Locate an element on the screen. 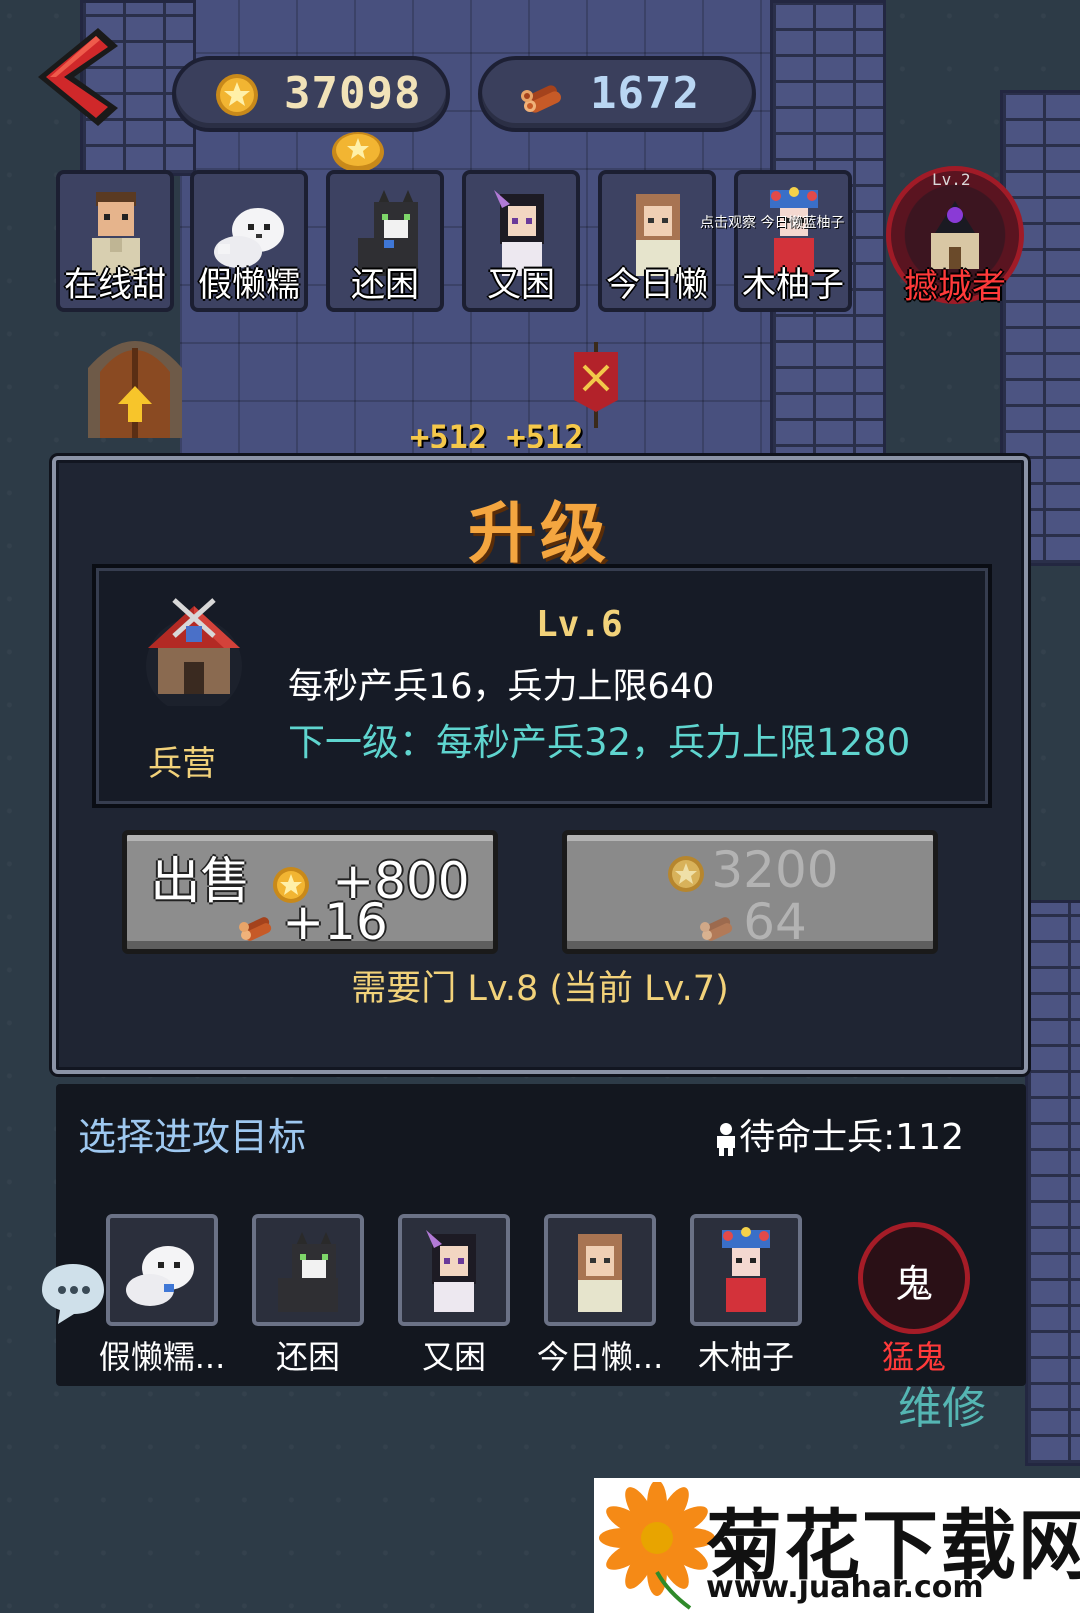 Image resolution: width=1080 pixels, height=1613 pixels. back-button is located at coordinates (74, 77).